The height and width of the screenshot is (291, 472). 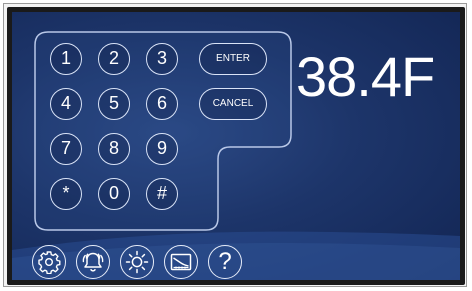 I want to click on key-star: *, so click(x=66, y=194).